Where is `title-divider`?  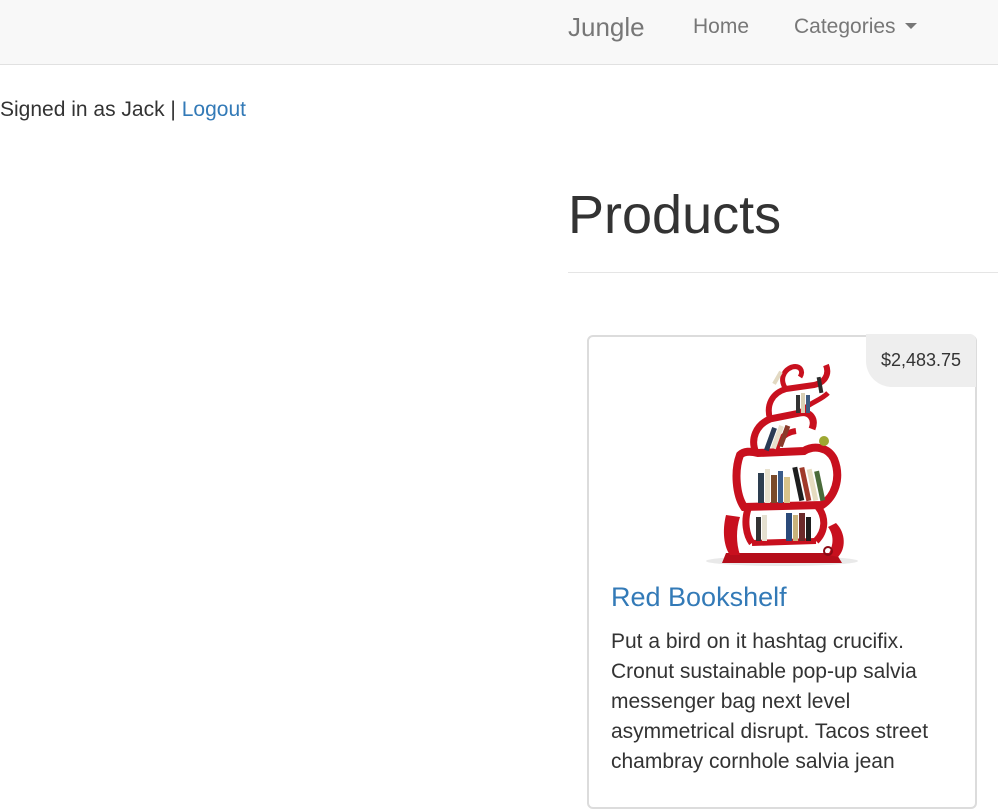 title-divider is located at coordinates (783, 272).